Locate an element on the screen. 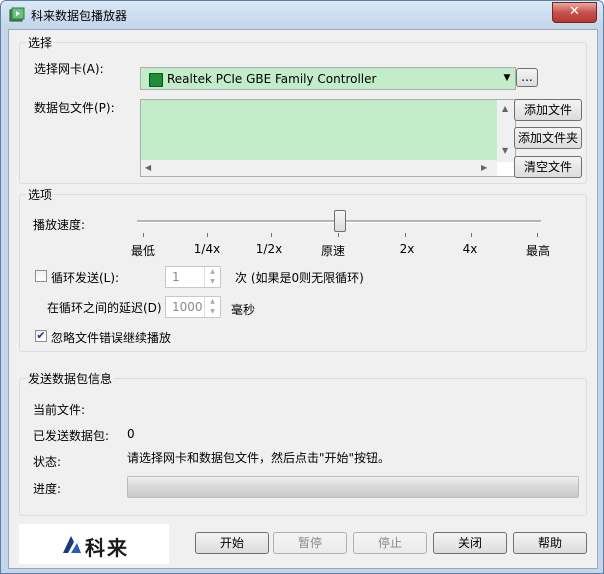 This screenshot has width=604, height=574. speed-mark-half: 1/2x is located at coordinates (269, 249).